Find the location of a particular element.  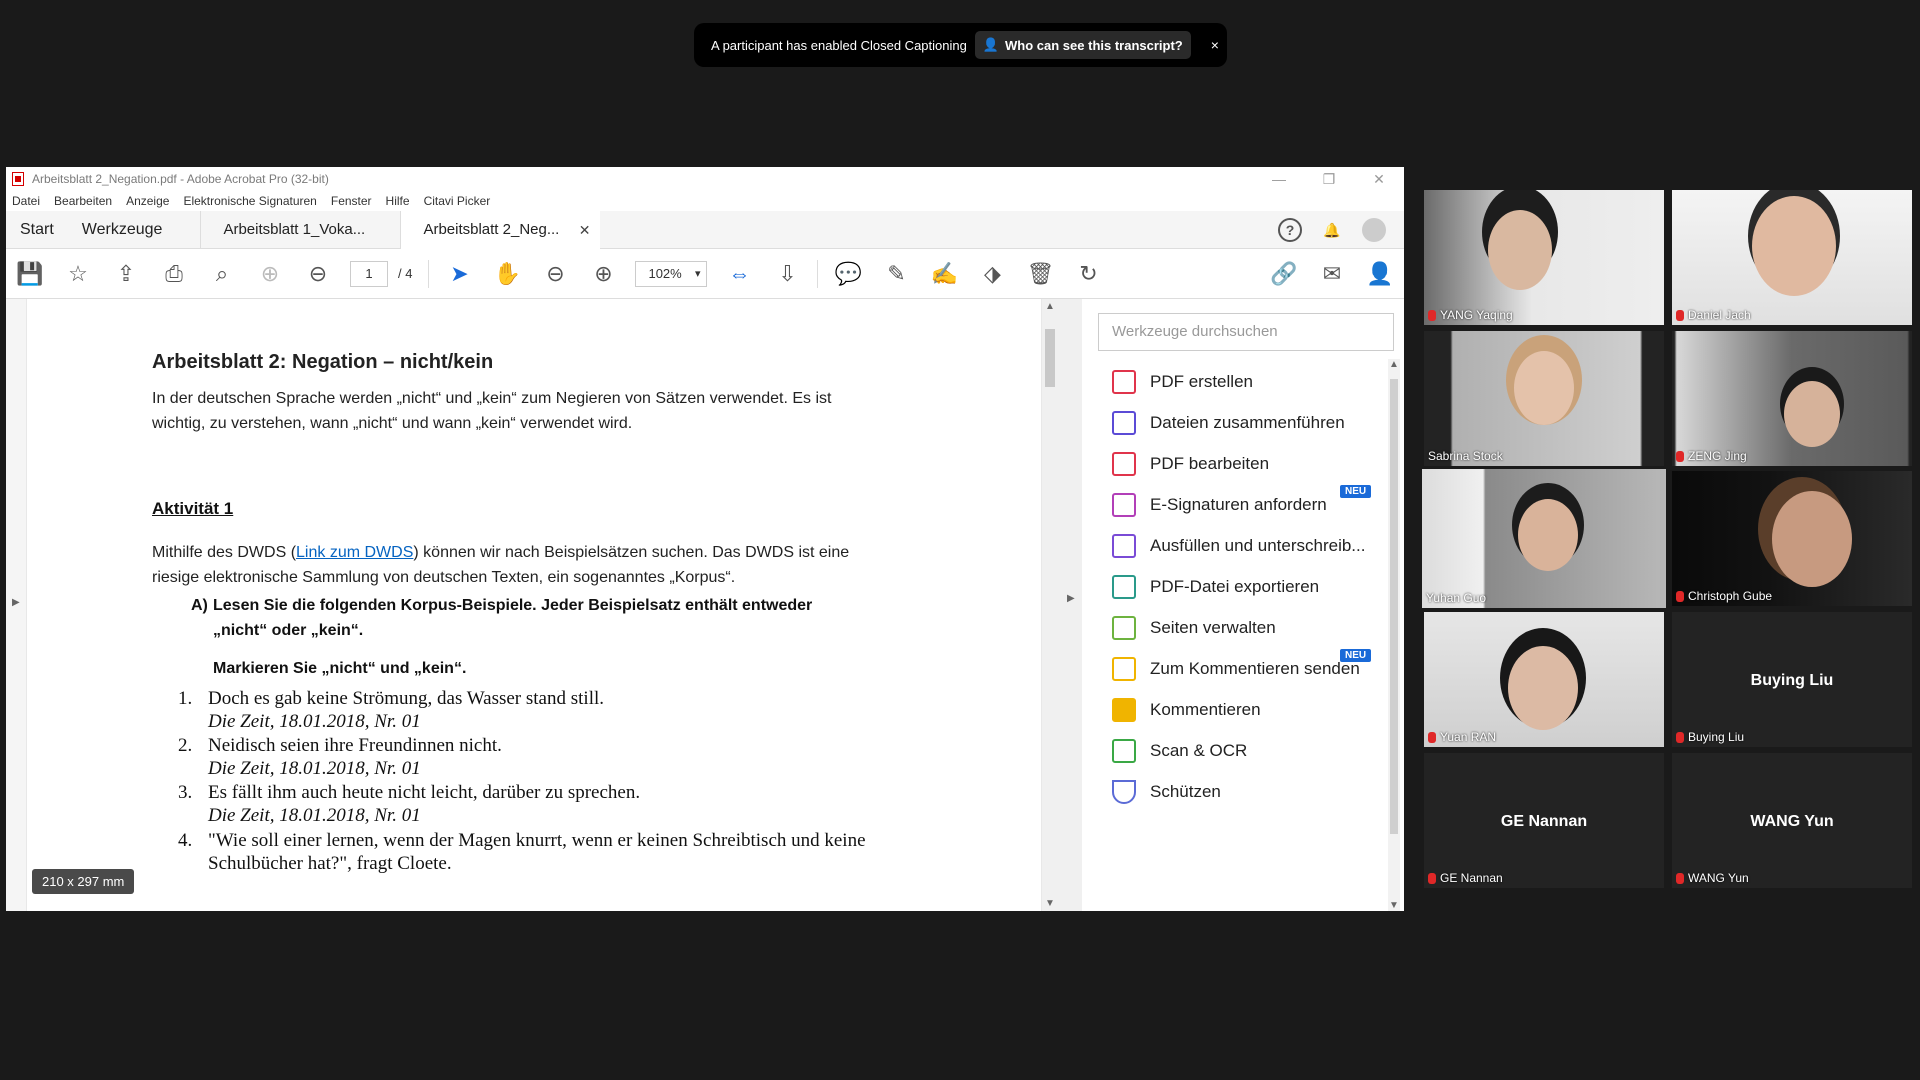

activity-line-1-pre: Mithilfe des DWDS ( is located at coordinates (224, 552).